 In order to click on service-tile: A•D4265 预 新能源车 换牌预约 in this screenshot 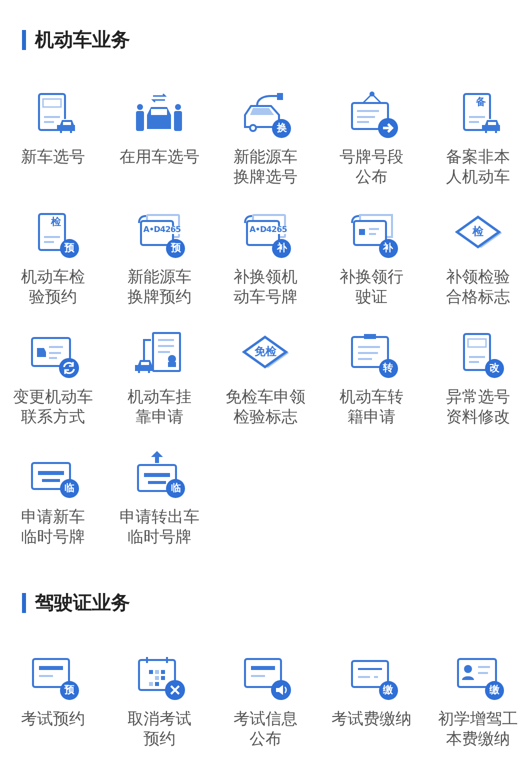, I will do `click(159, 258)`.